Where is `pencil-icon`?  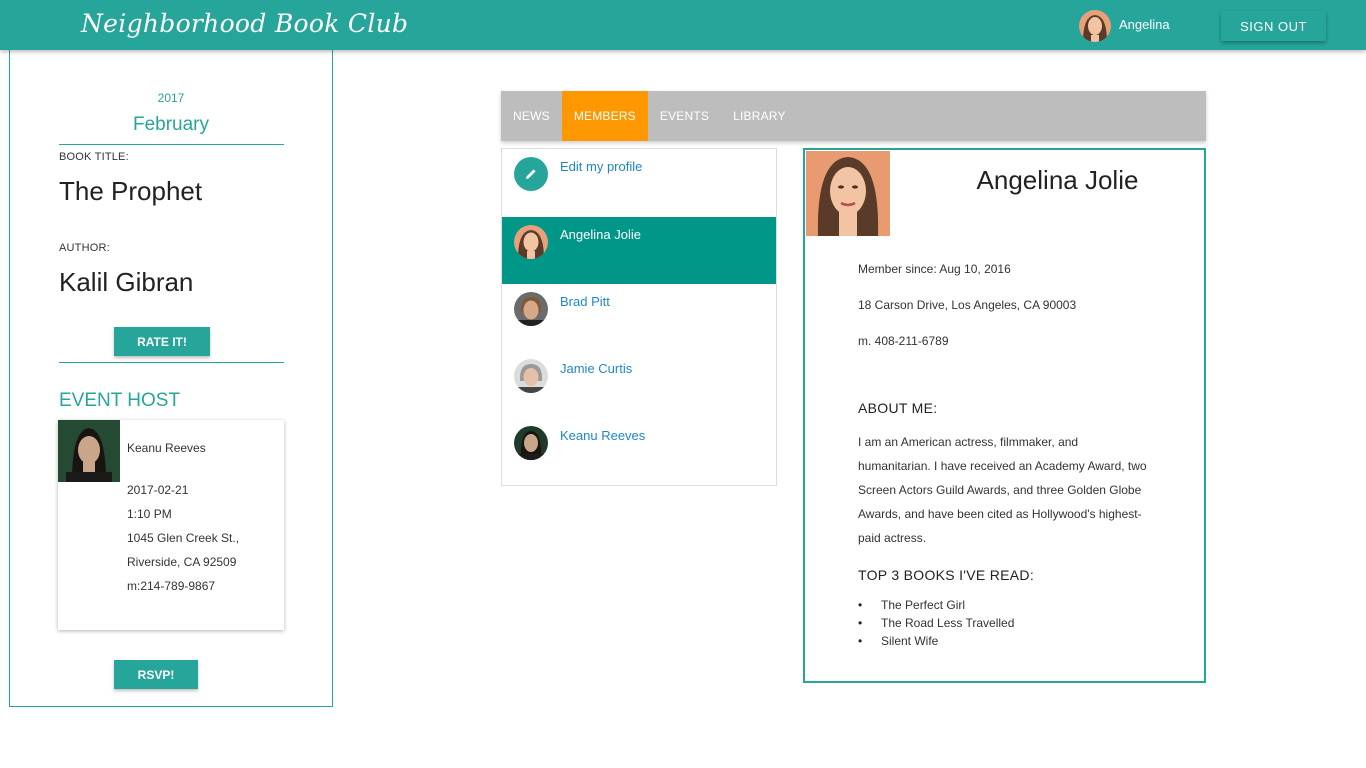
pencil-icon is located at coordinates (531, 174).